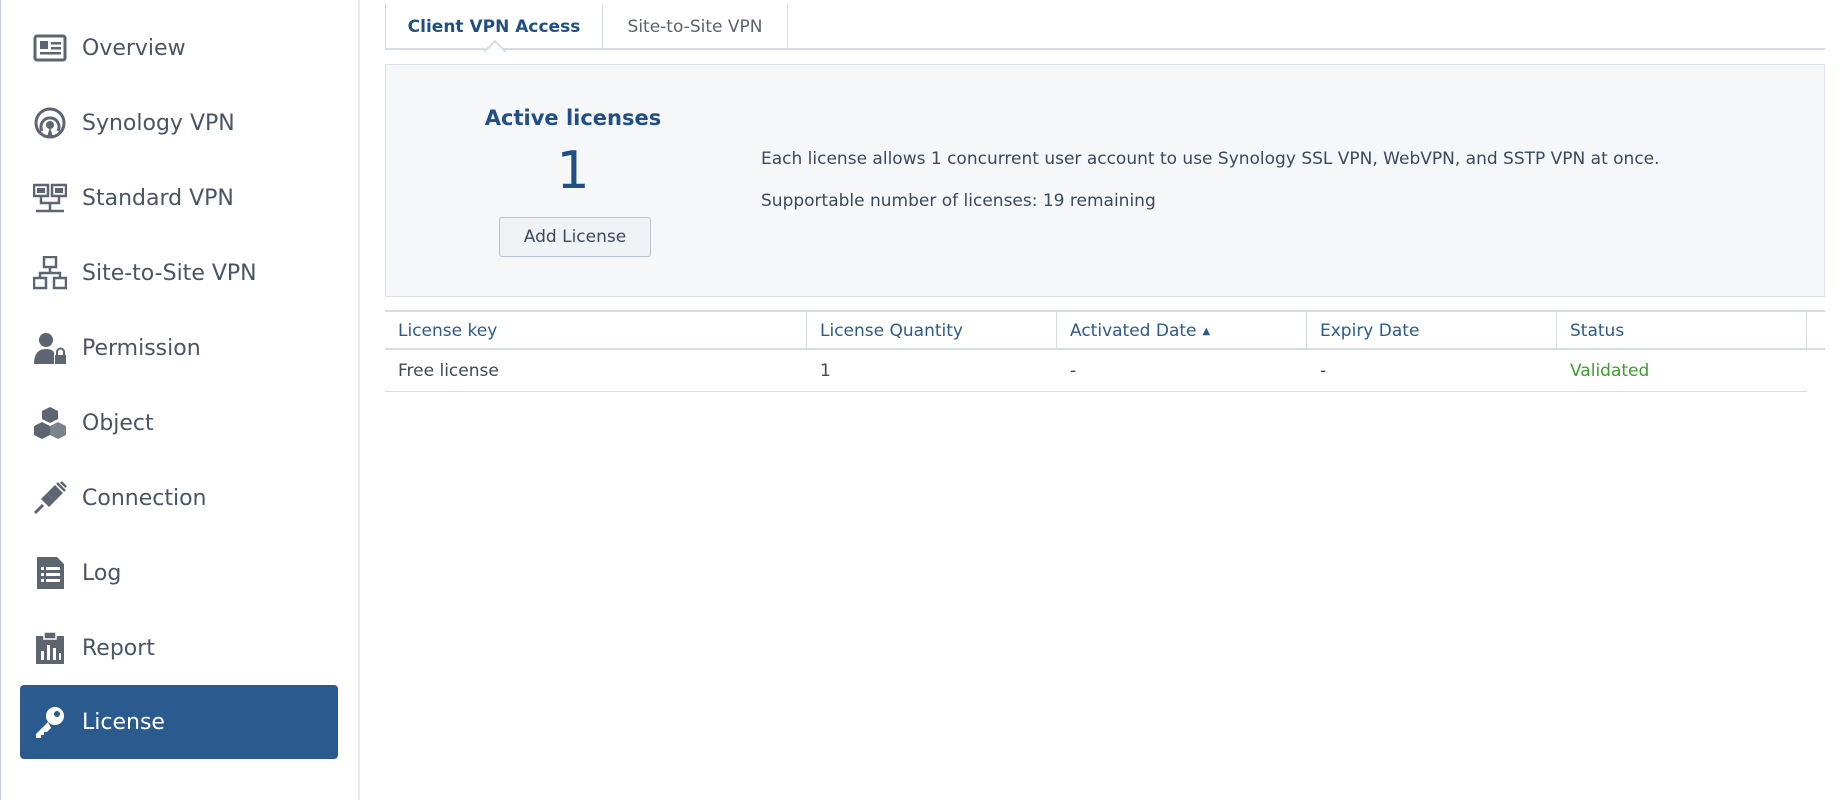 The width and height of the screenshot is (1842, 800). What do you see at coordinates (1370, 331) in the screenshot?
I see `column-header-label: Expiry Date` at bounding box center [1370, 331].